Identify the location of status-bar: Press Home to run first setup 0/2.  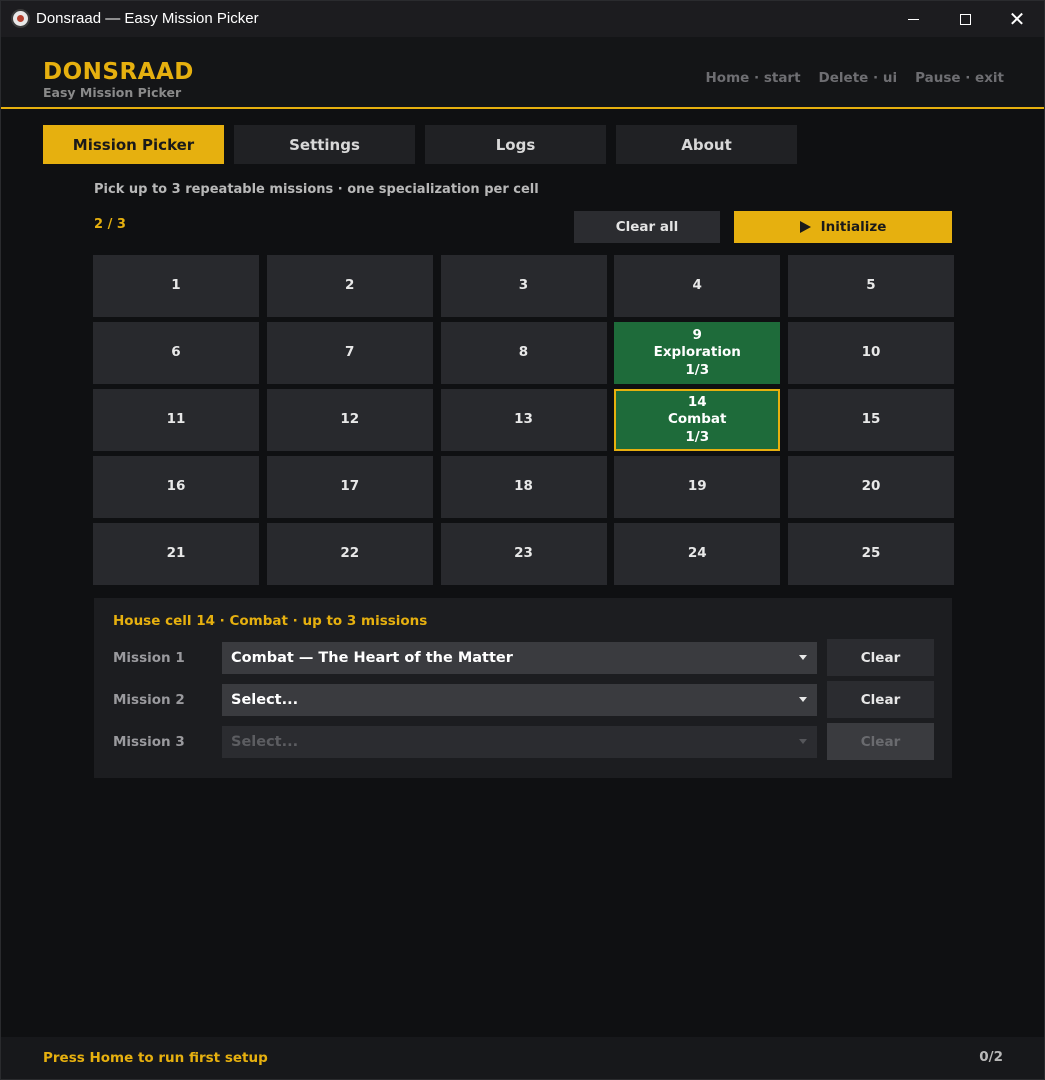
(522, 1058).